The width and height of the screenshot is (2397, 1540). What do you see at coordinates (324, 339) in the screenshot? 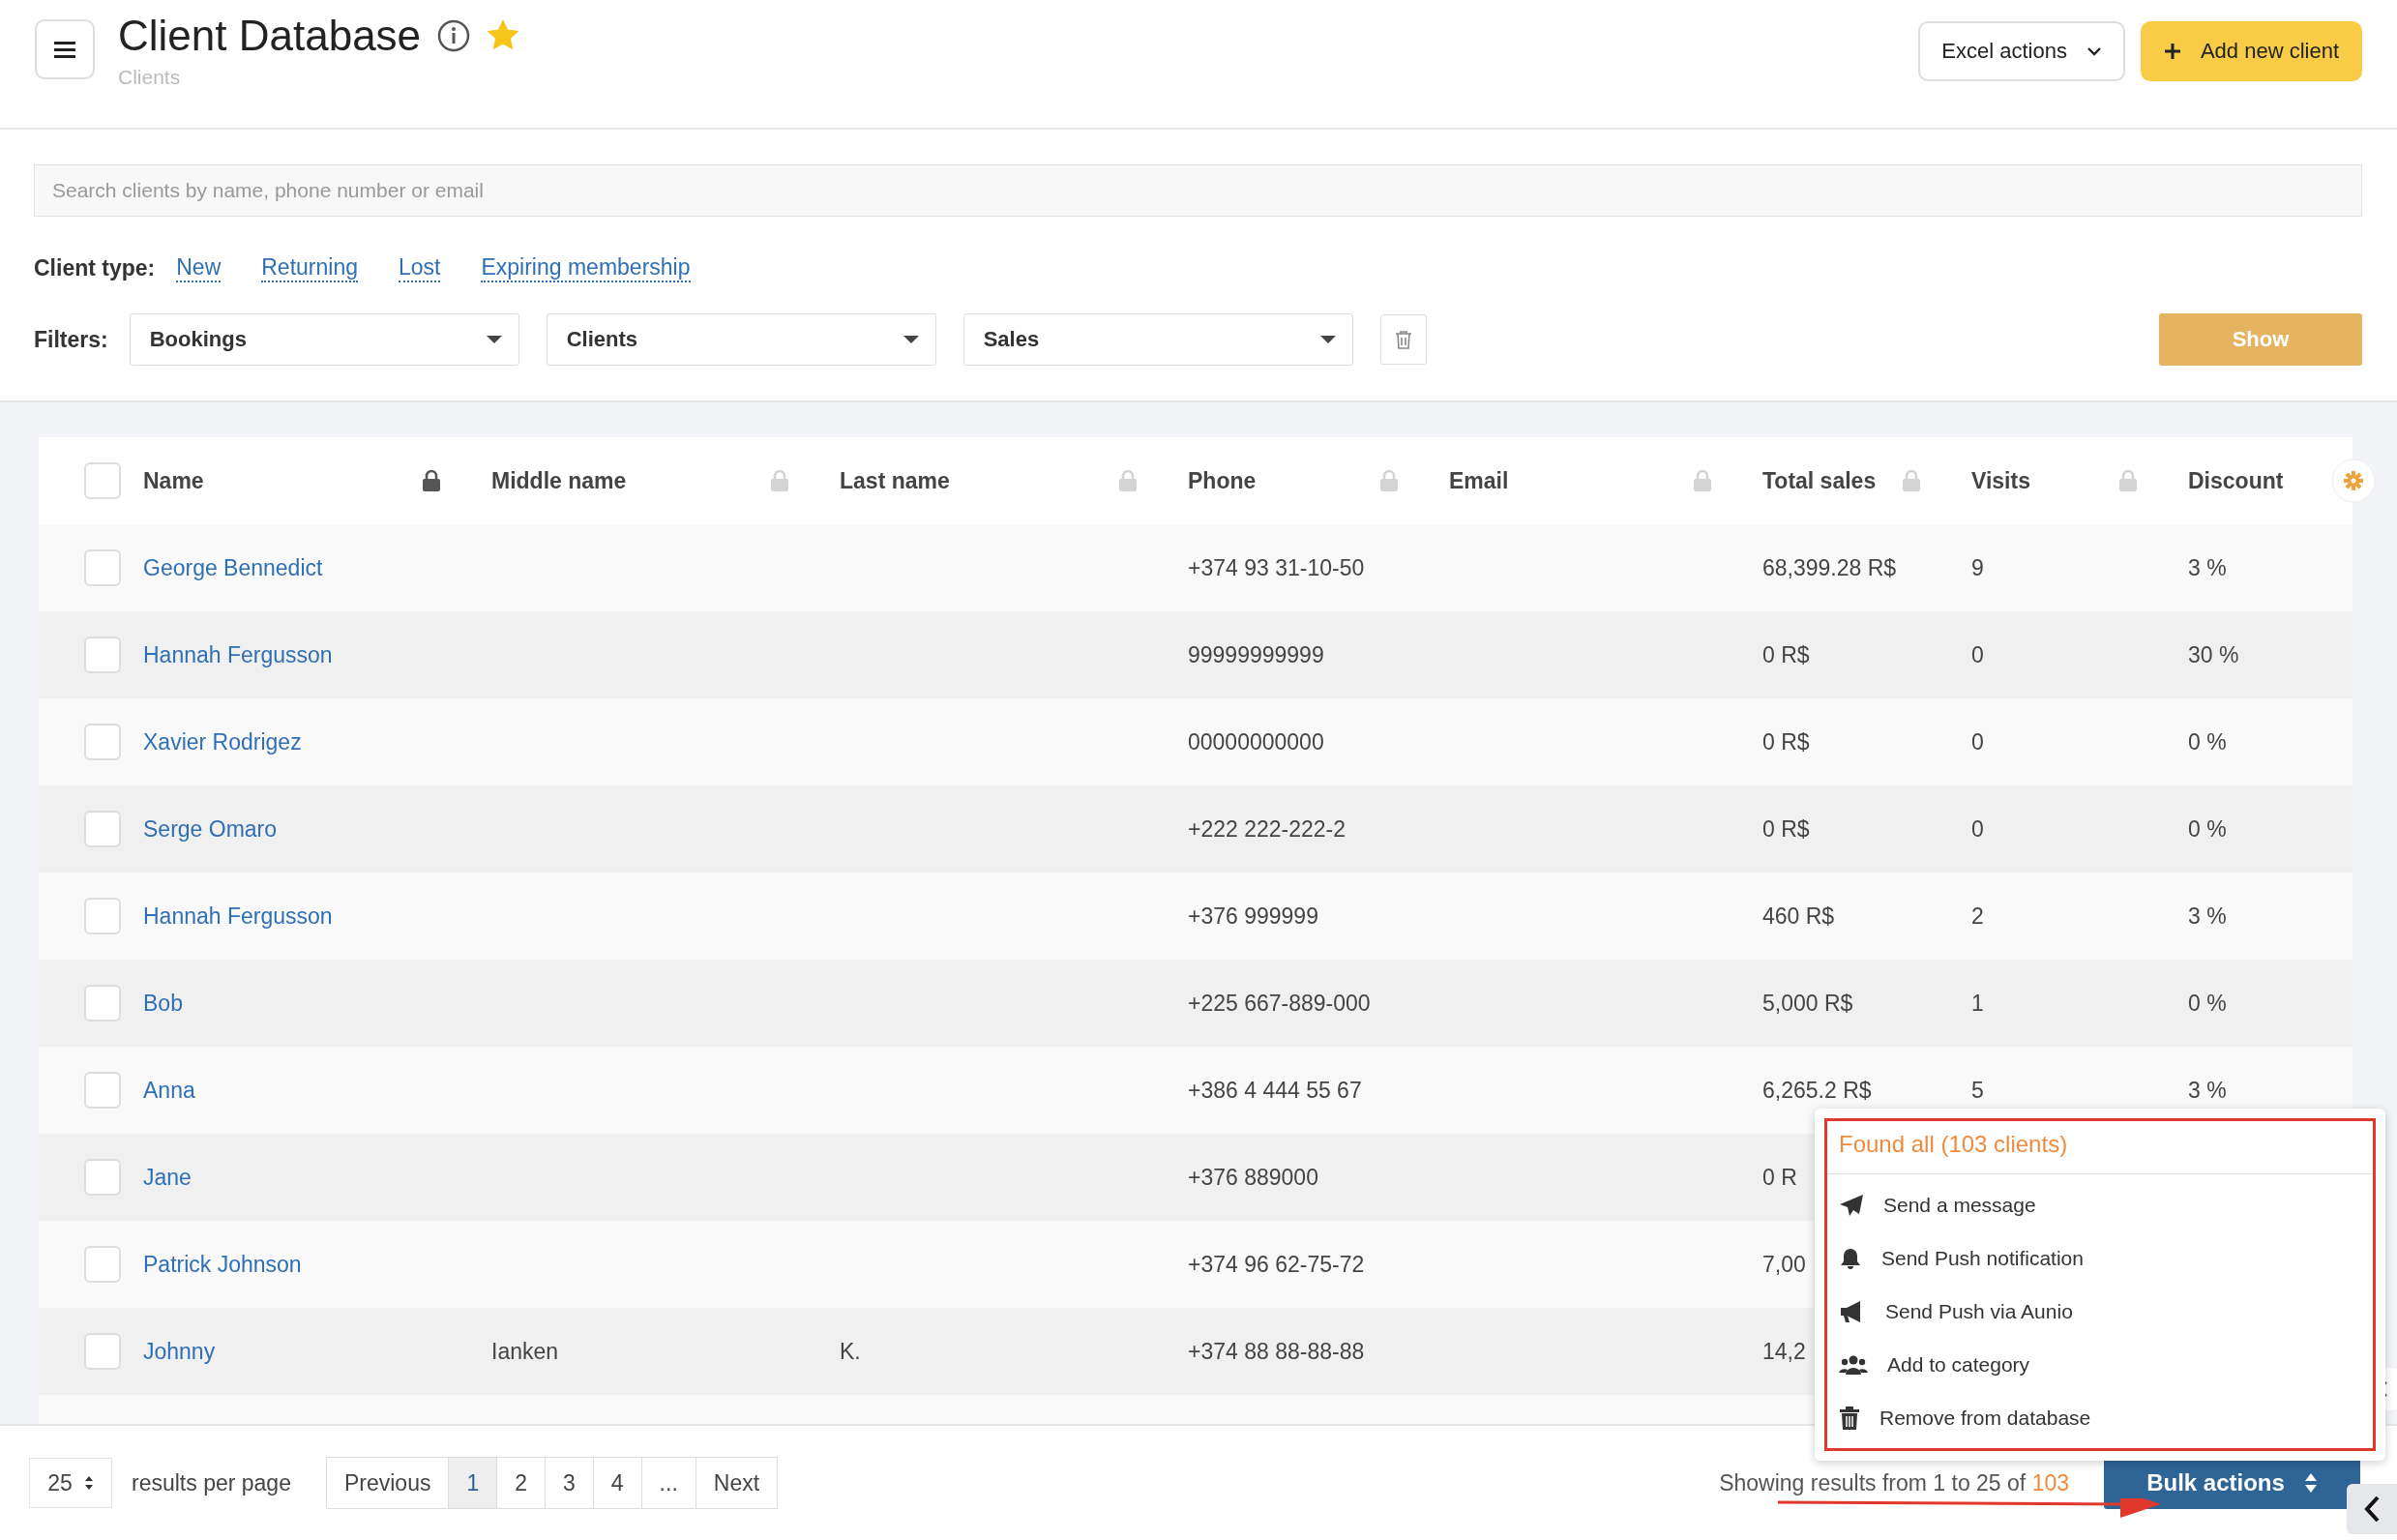
I see `filter-select: Bookings` at bounding box center [324, 339].